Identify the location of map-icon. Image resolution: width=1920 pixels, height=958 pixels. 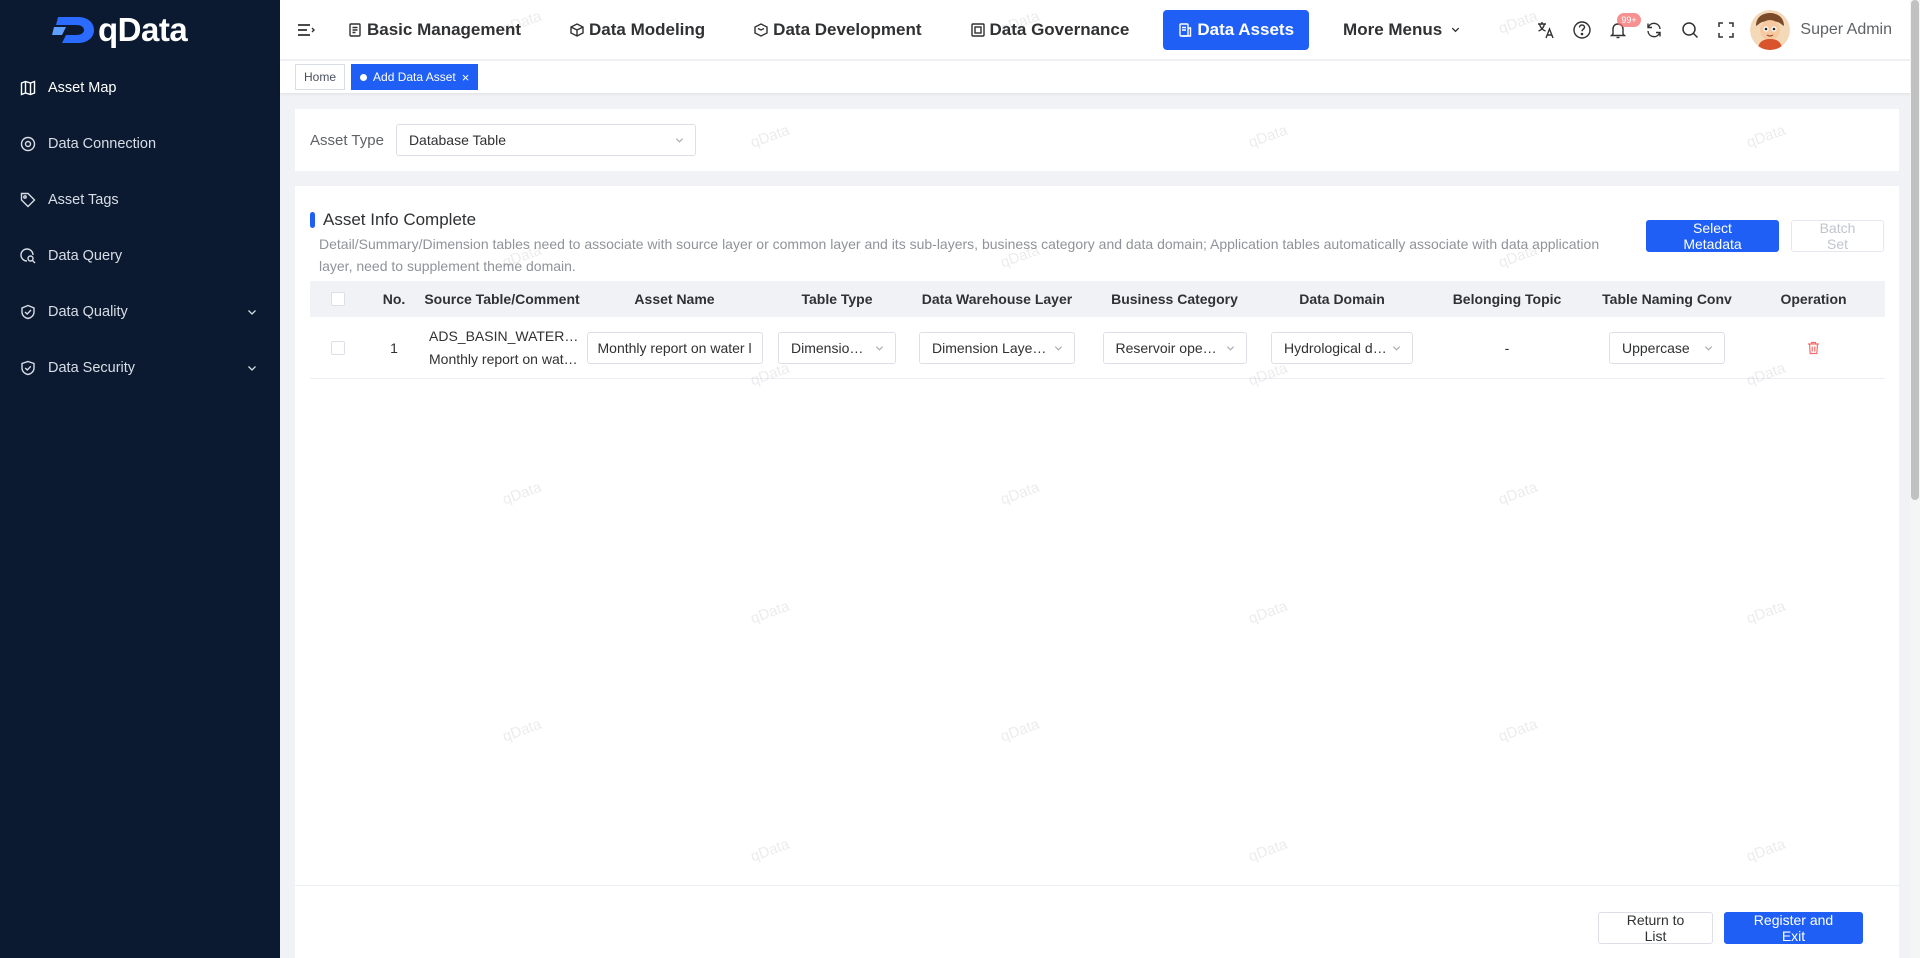
(28, 88).